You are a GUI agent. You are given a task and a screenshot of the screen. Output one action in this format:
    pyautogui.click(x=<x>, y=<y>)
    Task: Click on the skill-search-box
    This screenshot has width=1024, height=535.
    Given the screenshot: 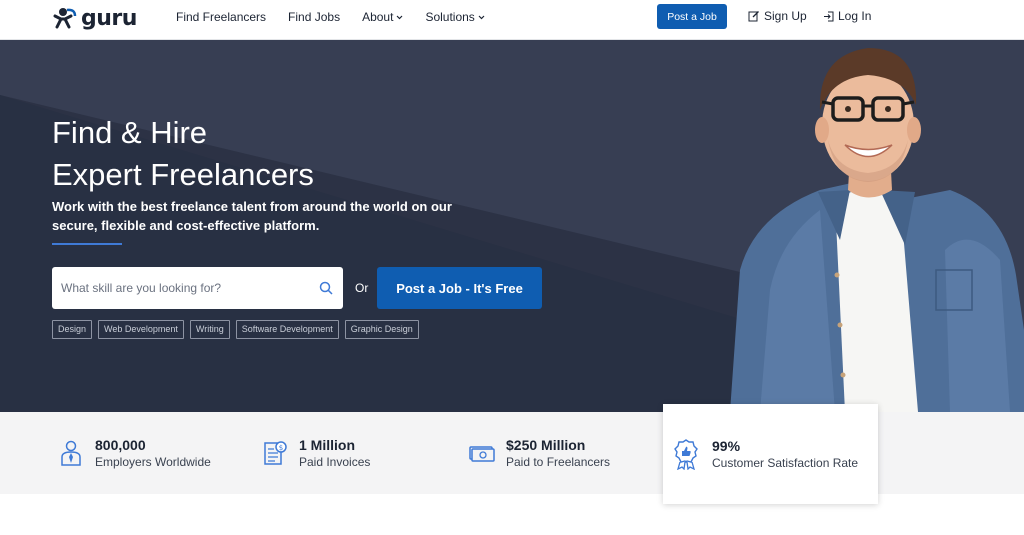 What is the action you would take?
    pyautogui.click(x=197, y=288)
    